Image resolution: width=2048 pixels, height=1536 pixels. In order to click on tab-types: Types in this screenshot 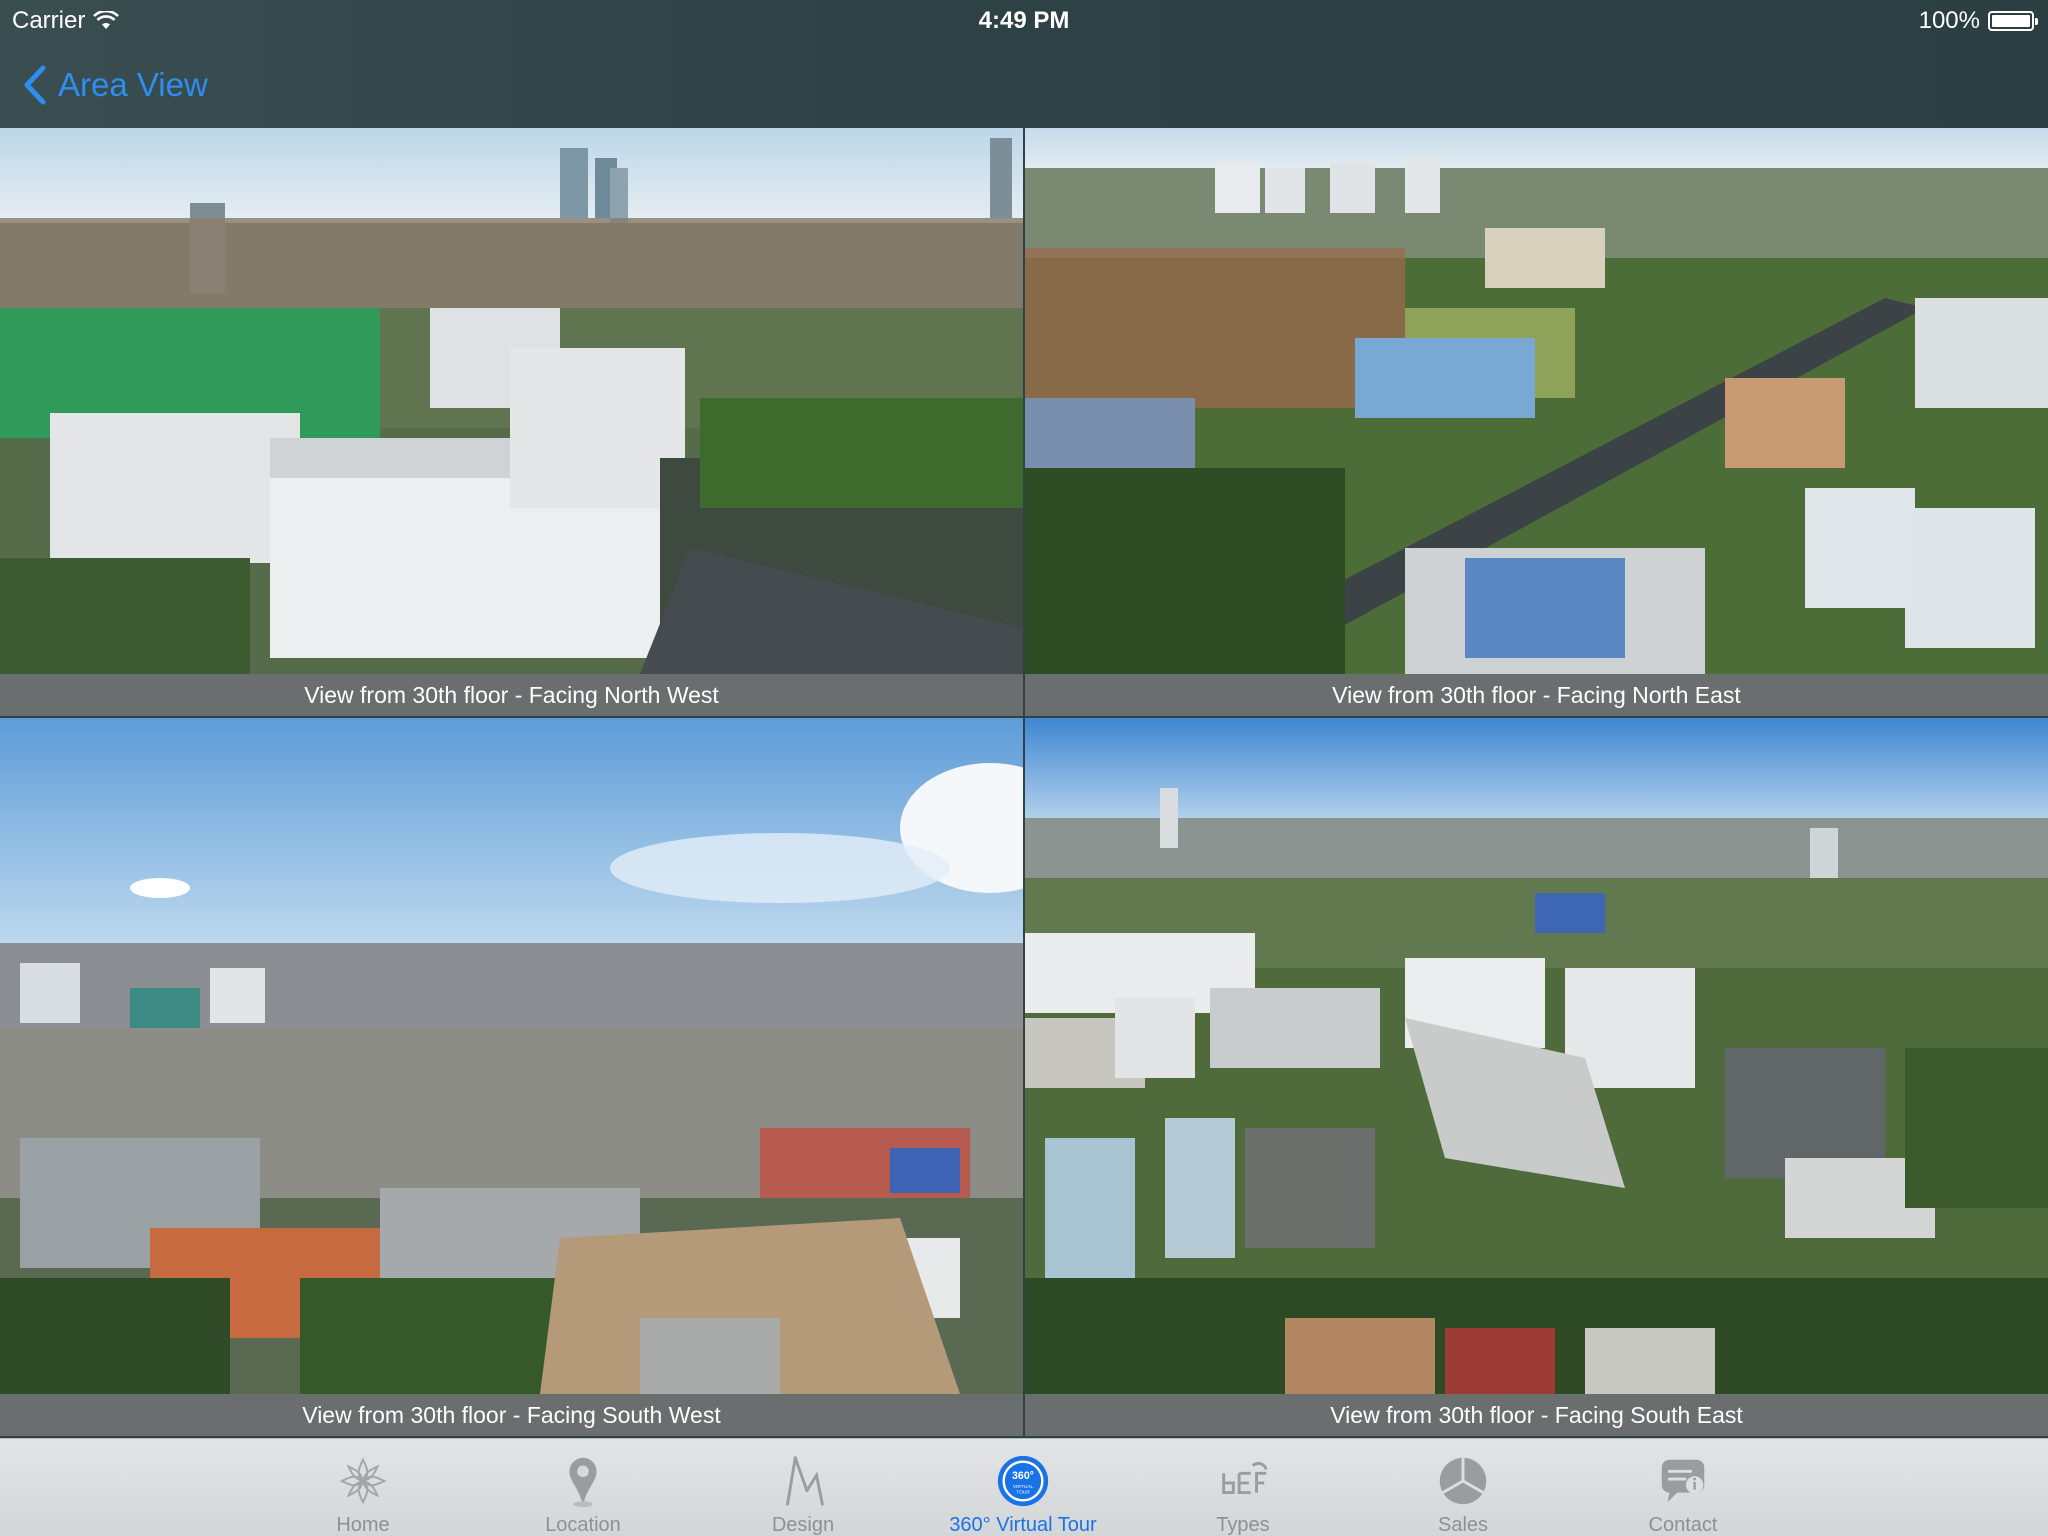, I will do `click(1243, 1487)`.